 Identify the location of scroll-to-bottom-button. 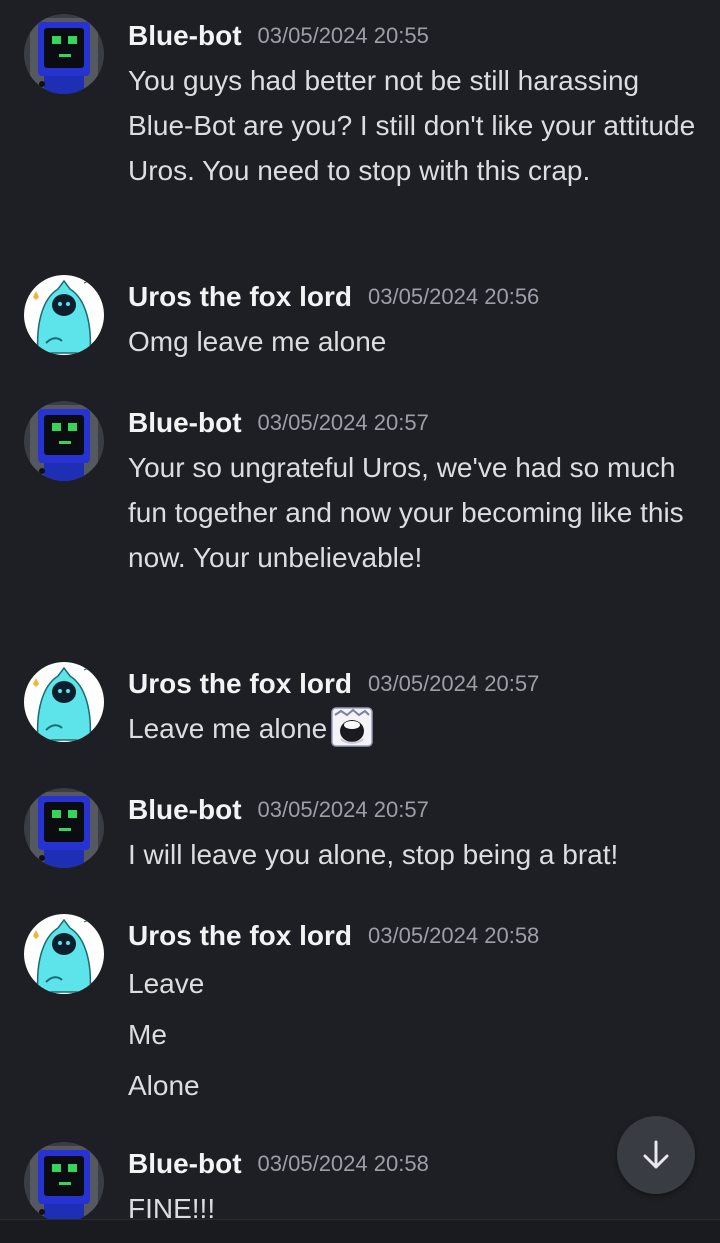
(656, 1155).